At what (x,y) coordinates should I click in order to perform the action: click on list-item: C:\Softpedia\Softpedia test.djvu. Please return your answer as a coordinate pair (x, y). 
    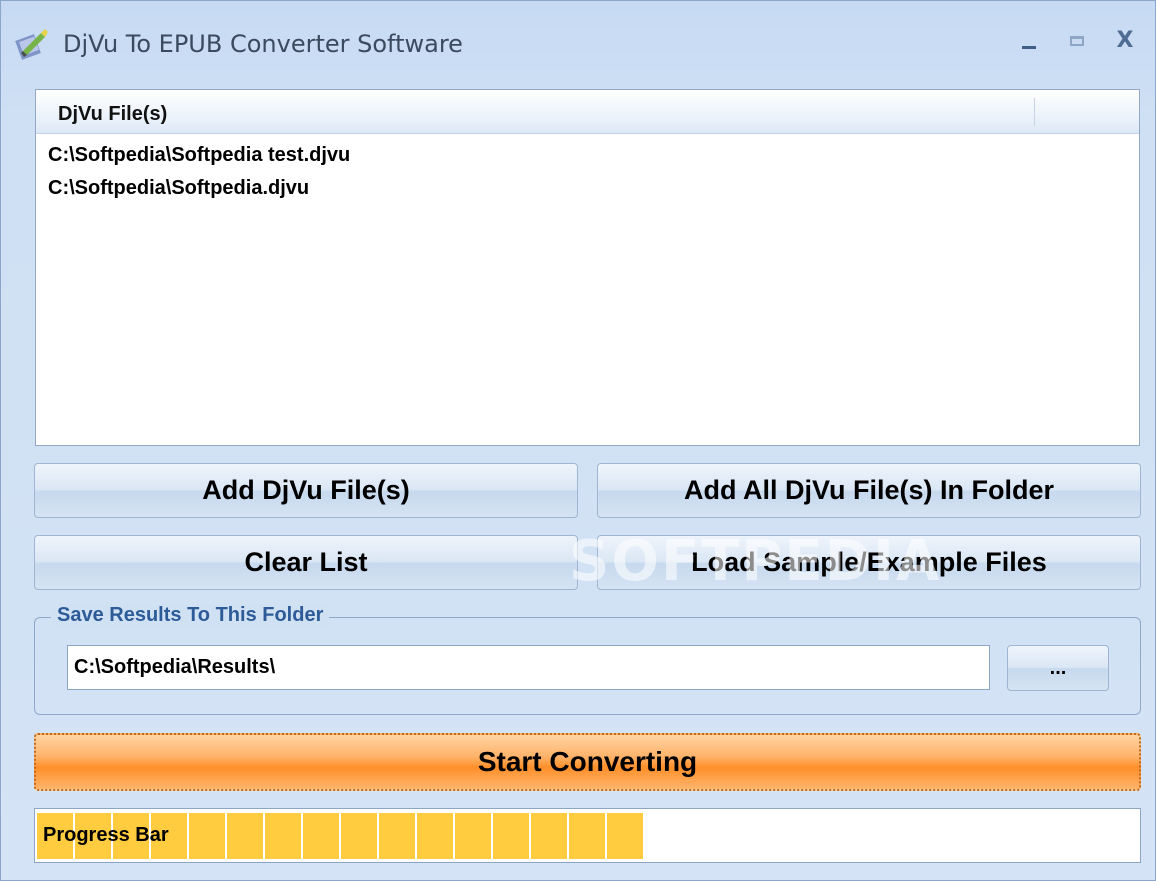
    Looking at the image, I should click on (593, 156).